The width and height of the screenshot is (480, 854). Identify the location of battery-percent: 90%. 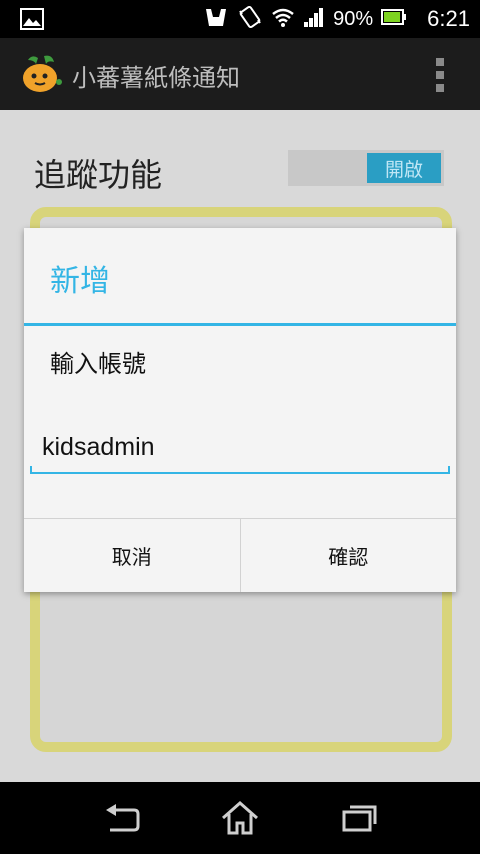
(353, 18).